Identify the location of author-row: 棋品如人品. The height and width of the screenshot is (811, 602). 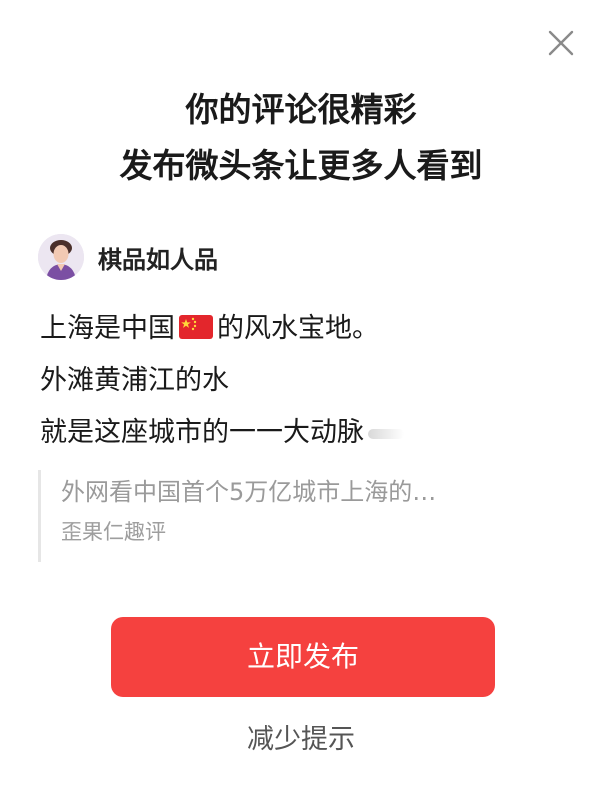
(128, 257).